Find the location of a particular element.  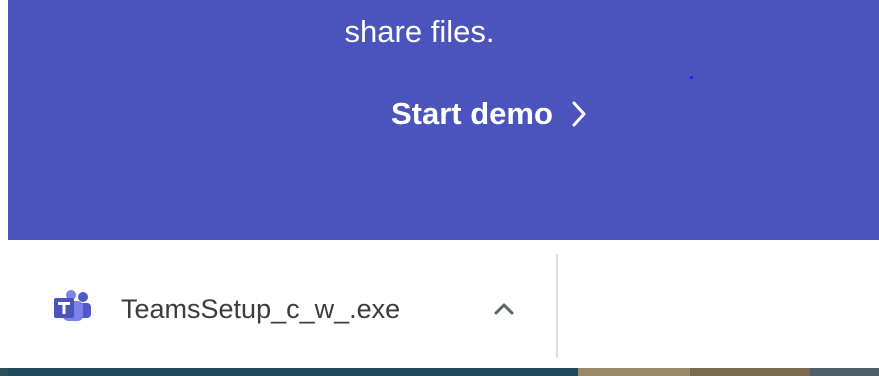

chevron-up-icon is located at coordinates (504, 309).